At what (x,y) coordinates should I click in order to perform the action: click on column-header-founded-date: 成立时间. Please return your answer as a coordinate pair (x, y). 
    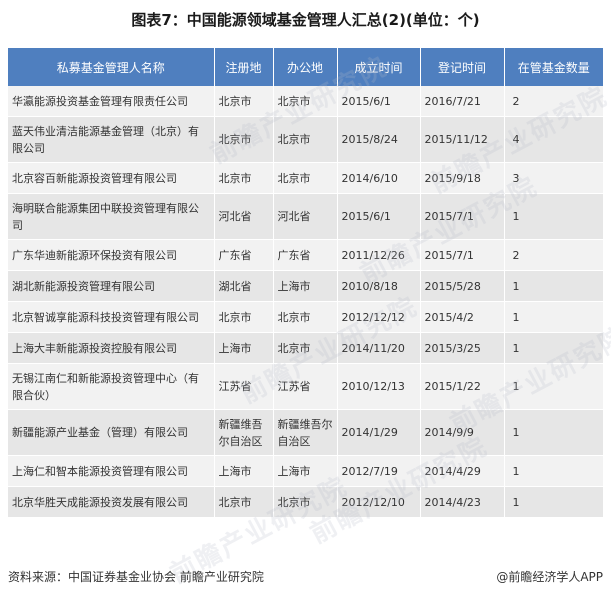
    Looking at the image, I should click on (379, 67).